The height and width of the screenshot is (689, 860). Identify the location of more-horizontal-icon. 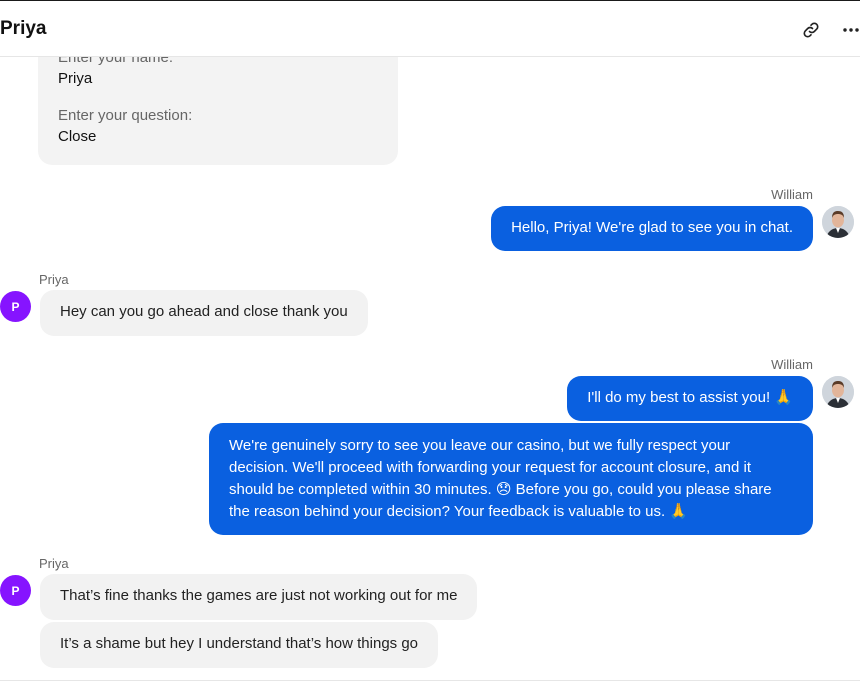
(851, 30).